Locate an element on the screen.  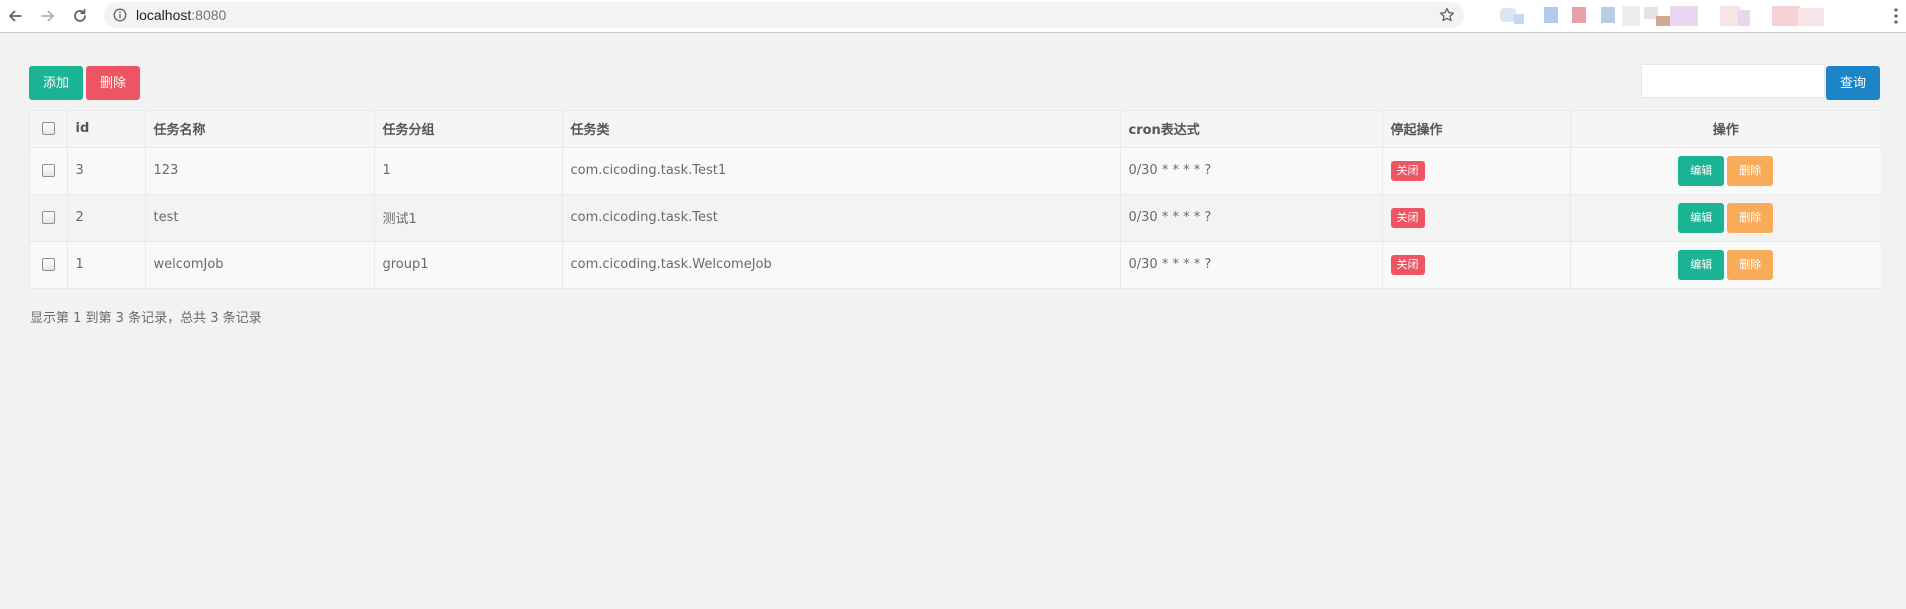
back-icon is located at coordinates (15, 16).